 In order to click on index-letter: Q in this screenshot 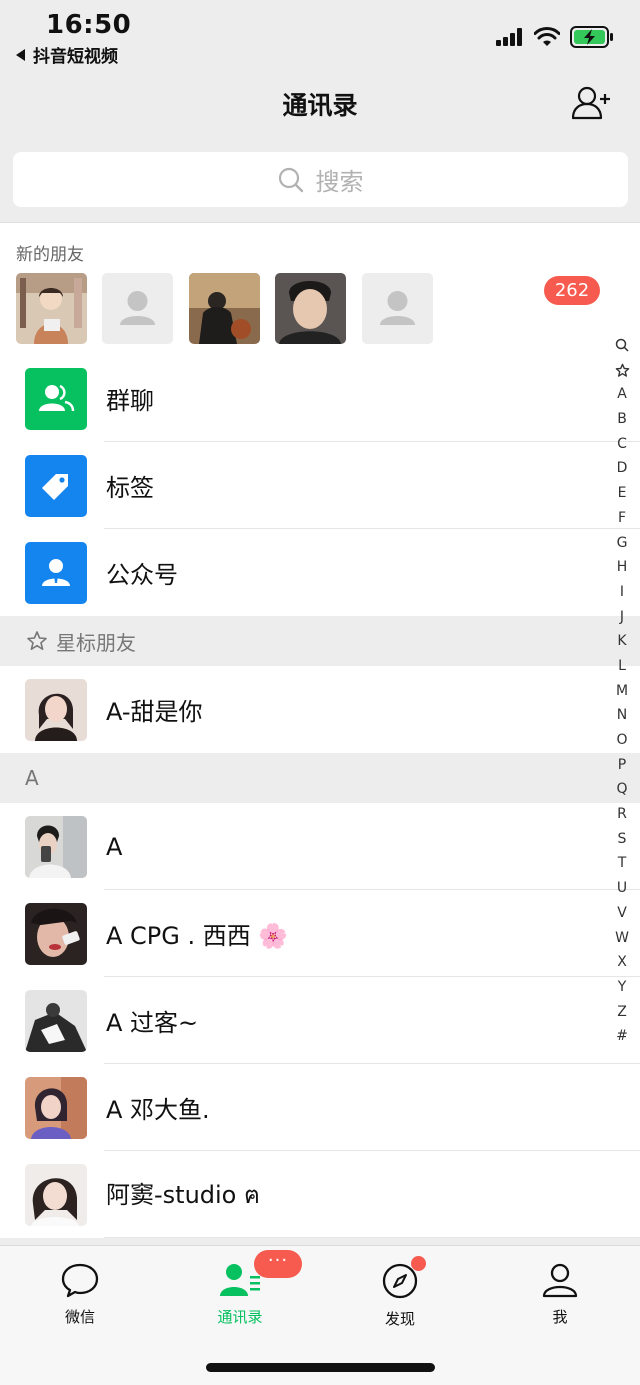, I will do `click(621, 789)`.